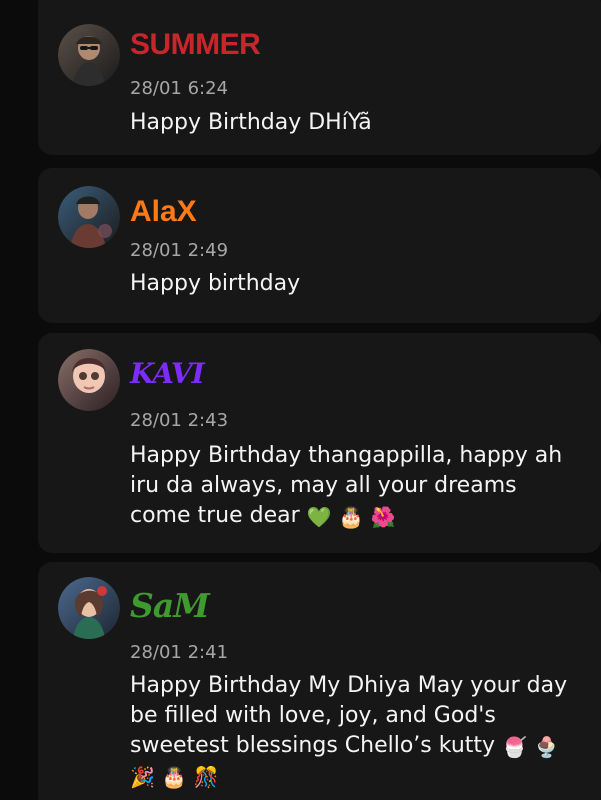 The height and width of the screenshot is (800, 601). I want to click on message-body: Happy birthday, so click(215, 283).